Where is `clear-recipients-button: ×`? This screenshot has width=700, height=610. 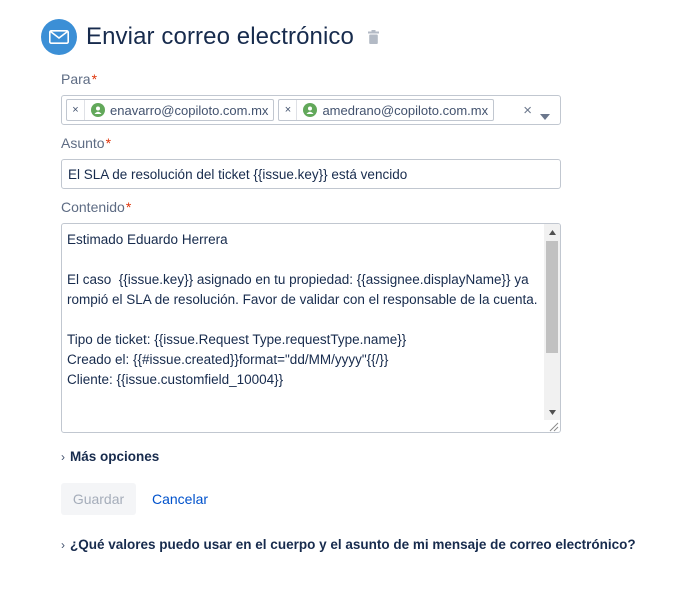
clear-recipients-button: × is located at coordinates (527, 110).